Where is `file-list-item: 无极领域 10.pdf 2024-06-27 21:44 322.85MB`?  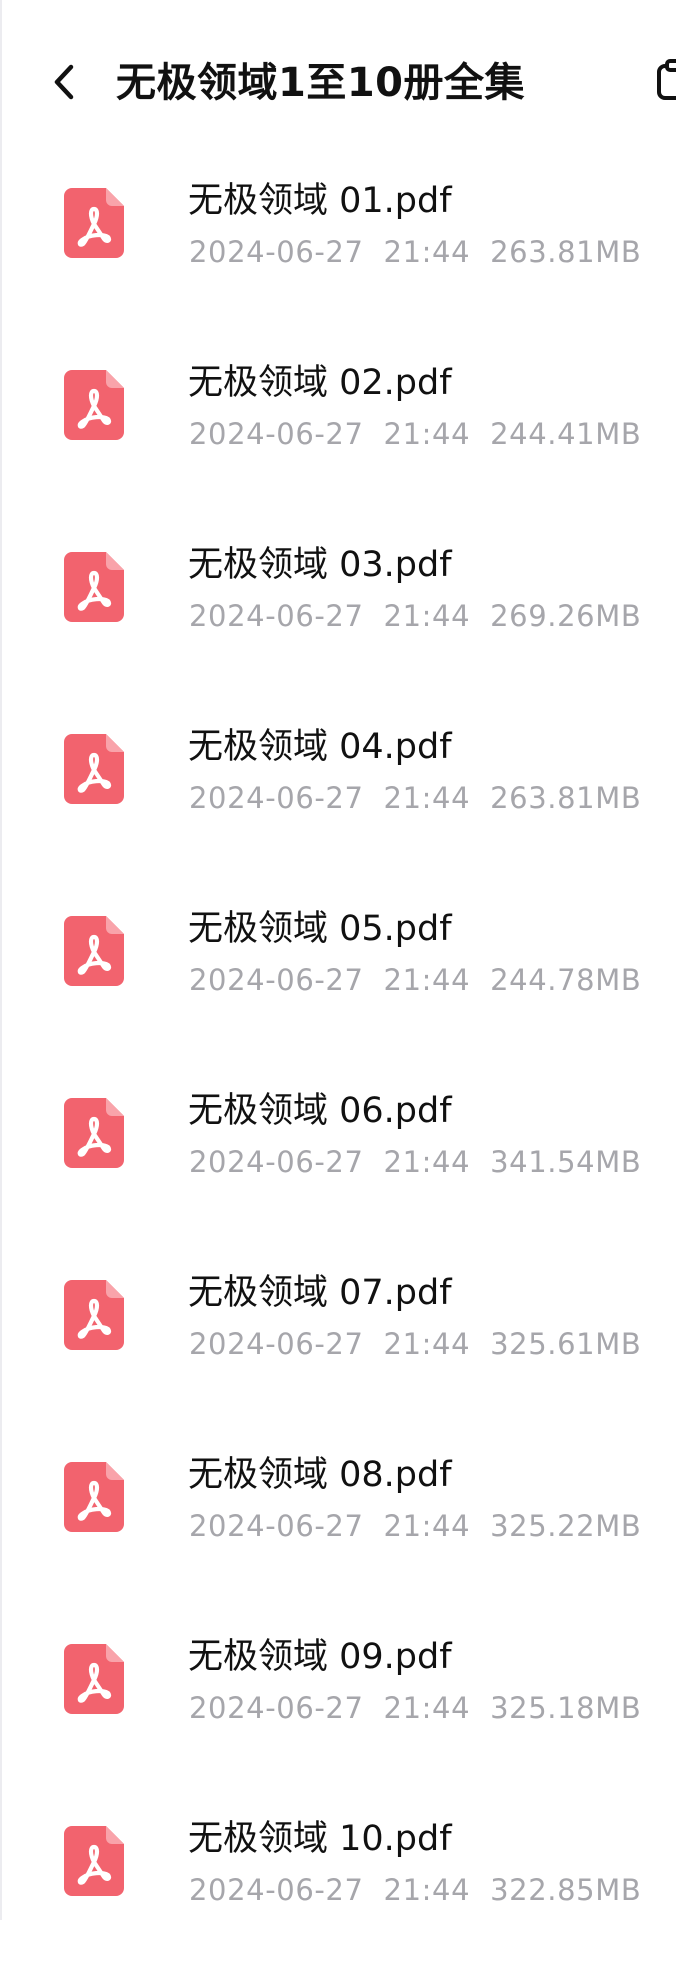 file-list-item: 无极领域 10.pdf 2024-06-27 21:44 322.85MB is located at coordinates (338, 1894).